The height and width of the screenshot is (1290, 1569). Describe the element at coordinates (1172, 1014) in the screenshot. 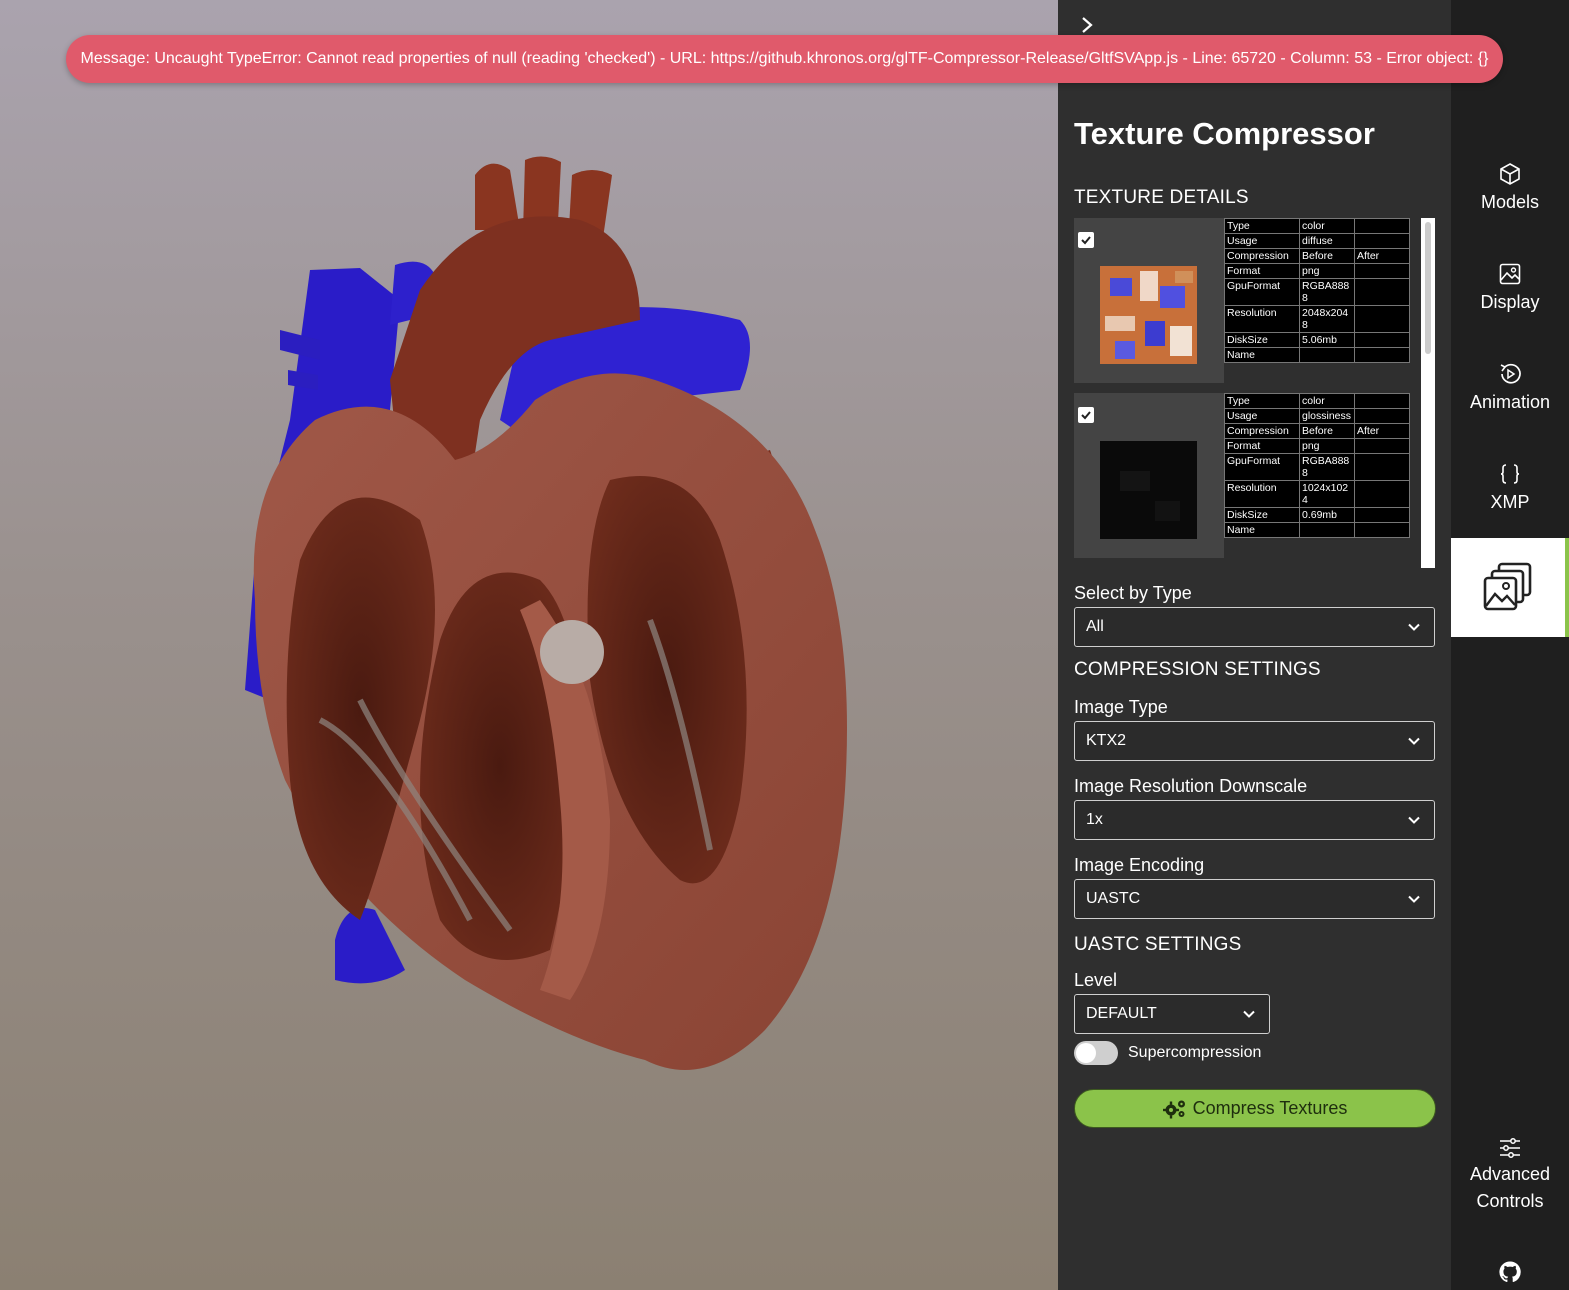

I see `level-dropdown: DEFAULT` at that location.